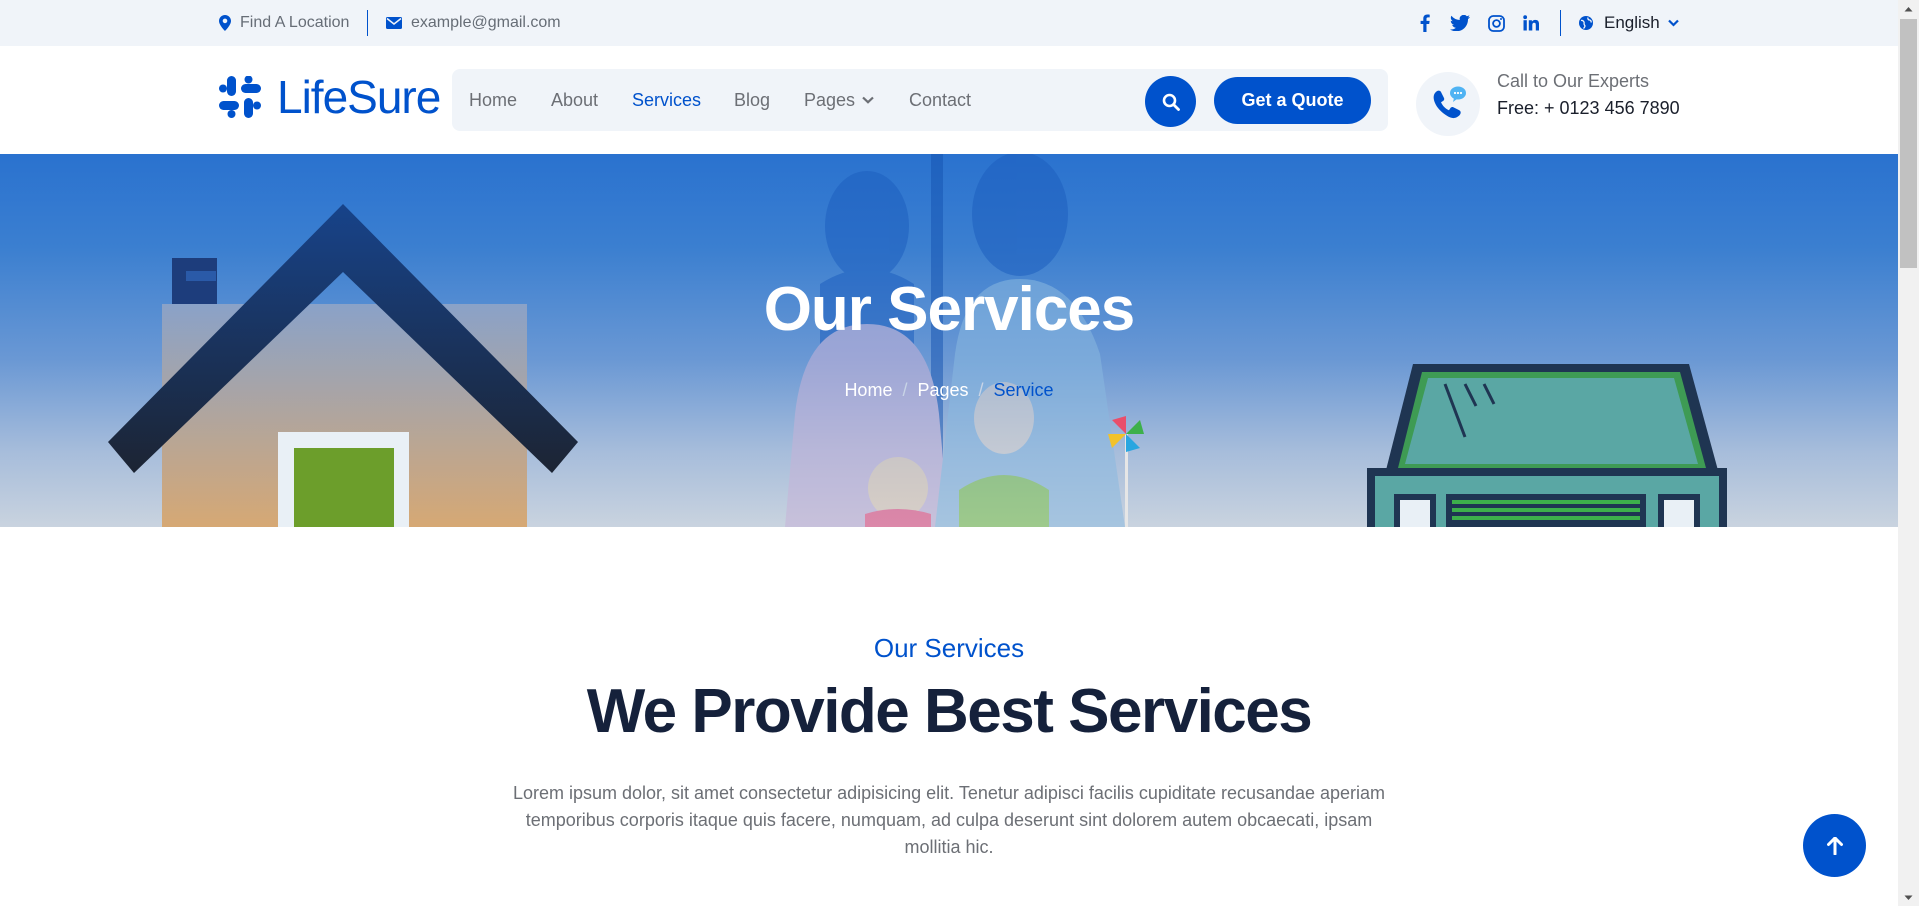  Describe the element at coordinates (868, 390) in the screenshot. I see `breadcrumb-home: Home` at that location.